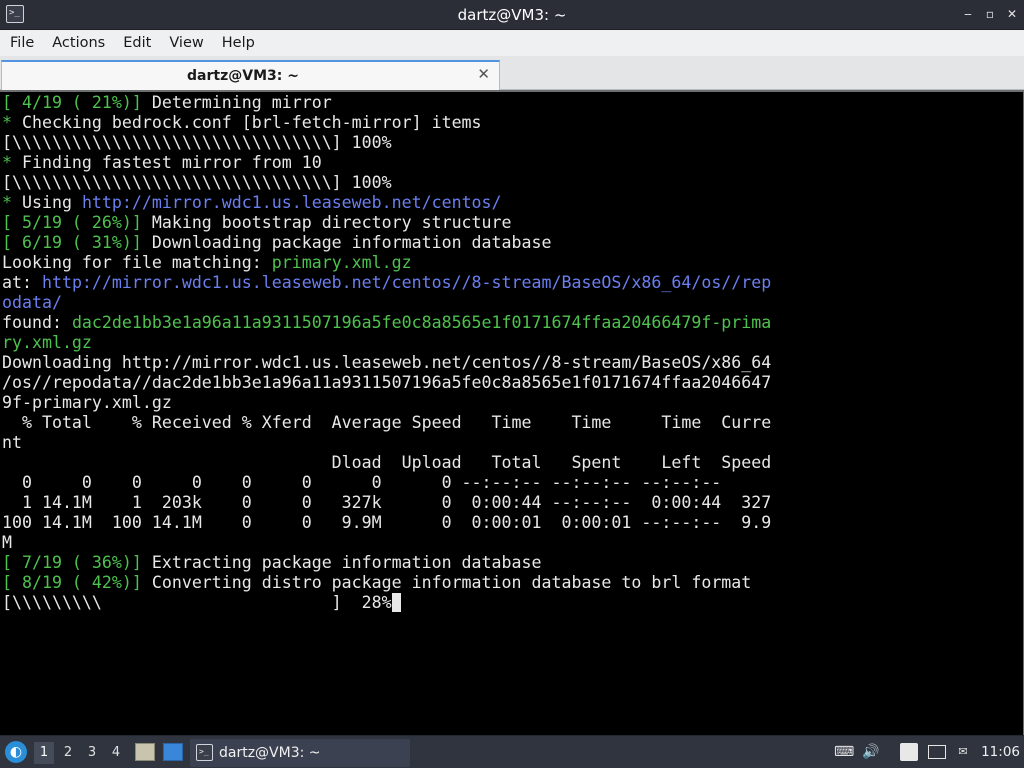  I want to click on workspace-4: 4, so click(116, 753).